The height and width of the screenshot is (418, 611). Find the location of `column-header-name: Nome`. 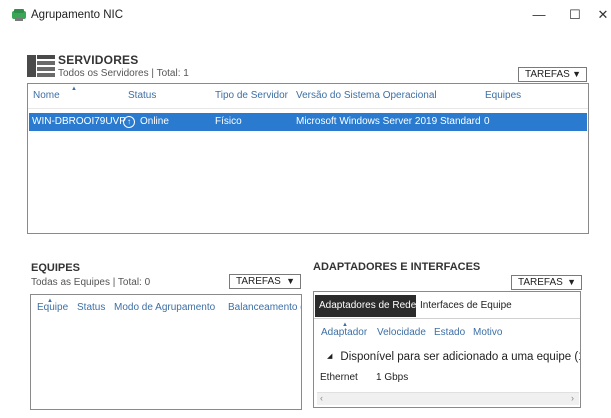

column-header-name: Nome is located at coordinates (46, 95).